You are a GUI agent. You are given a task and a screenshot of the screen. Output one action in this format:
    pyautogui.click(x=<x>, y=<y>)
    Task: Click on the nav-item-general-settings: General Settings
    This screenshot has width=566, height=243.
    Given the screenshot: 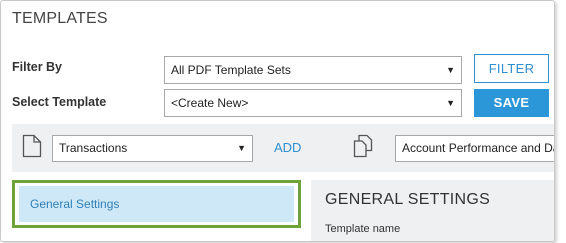 What is the action you would take?
    pyautogui.click(x=156, y=204)
    